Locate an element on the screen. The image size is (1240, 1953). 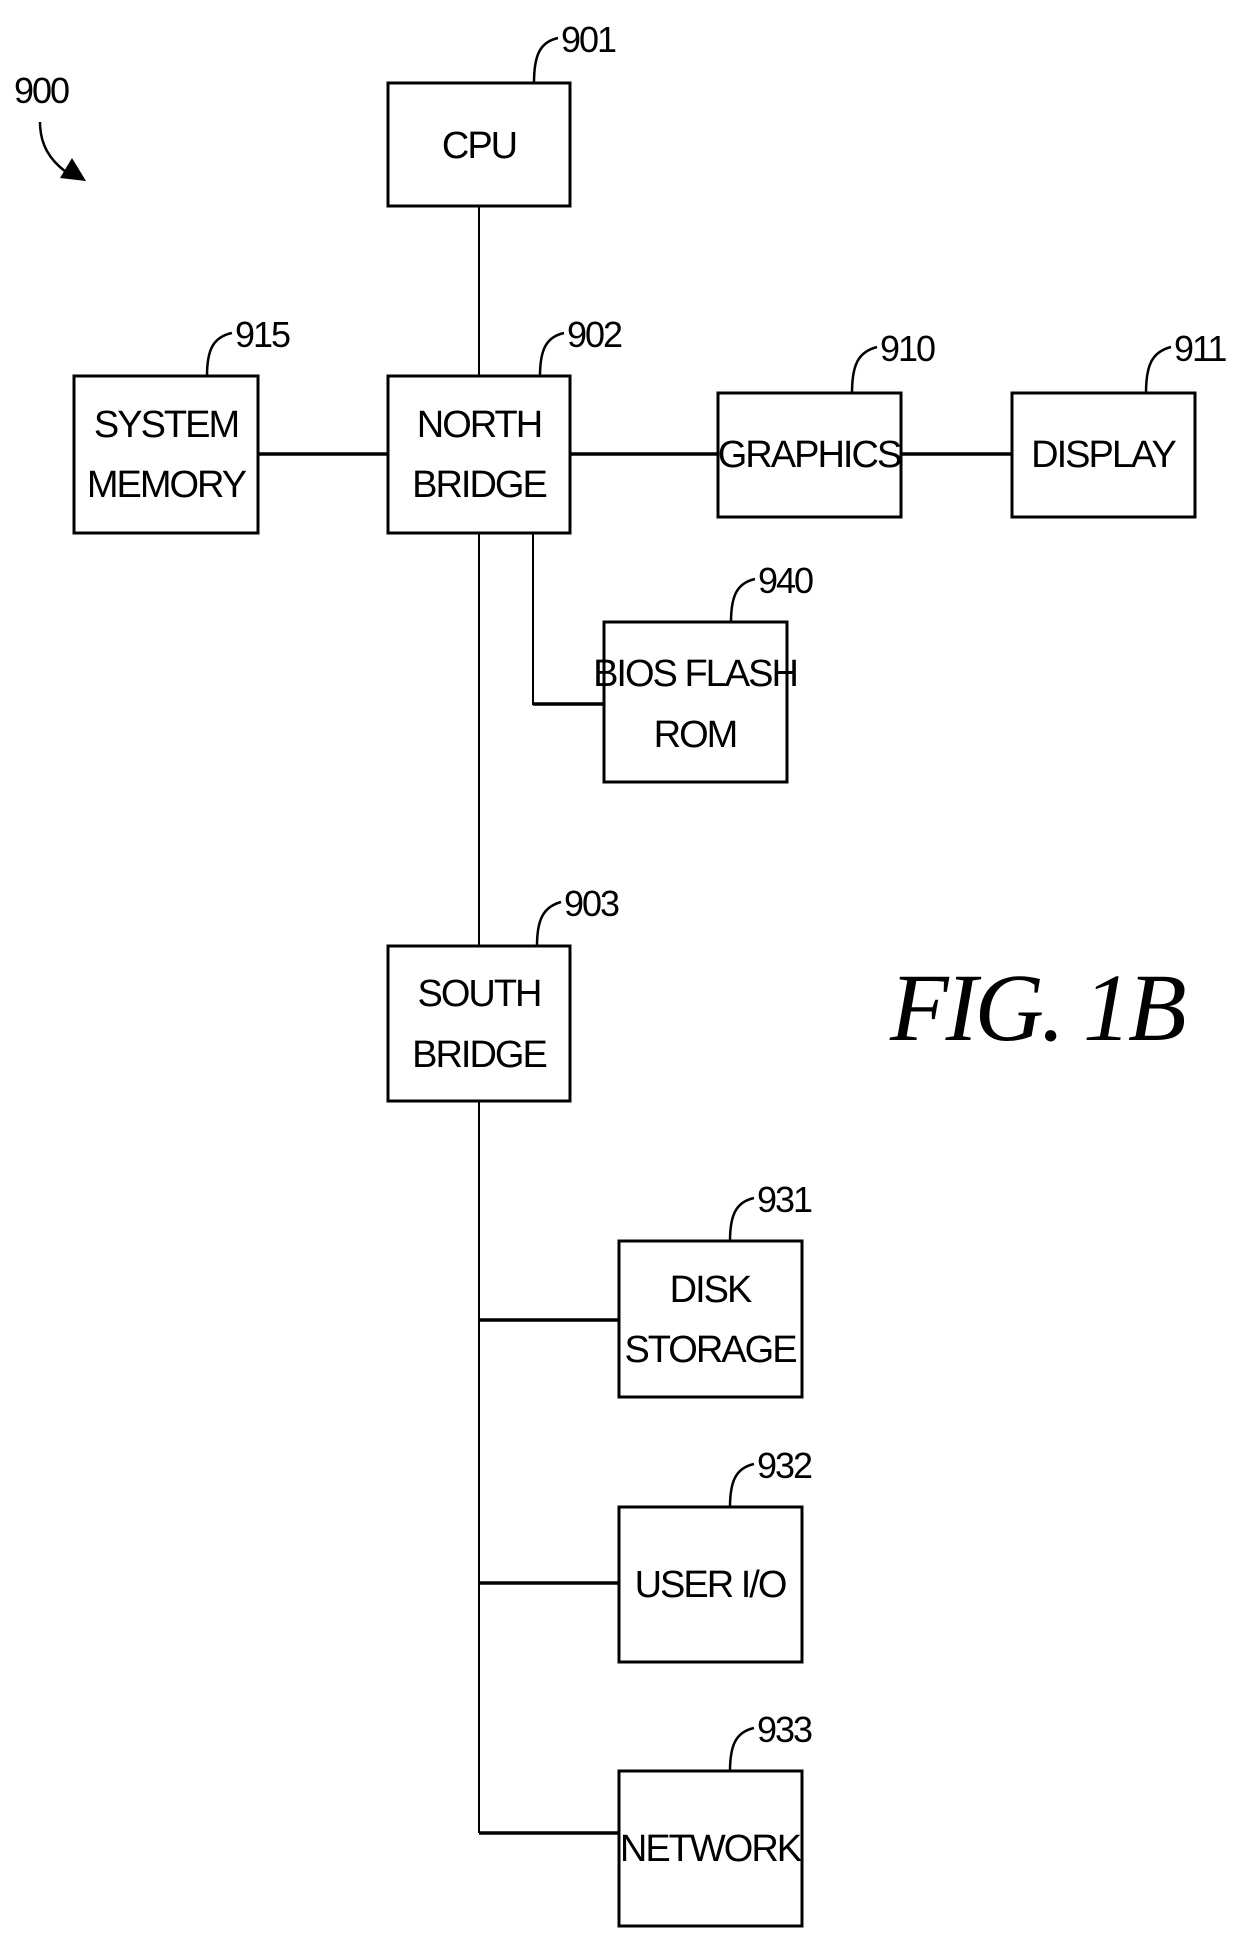
block-cpu-label: CPU is located at coordinates (479, 146).